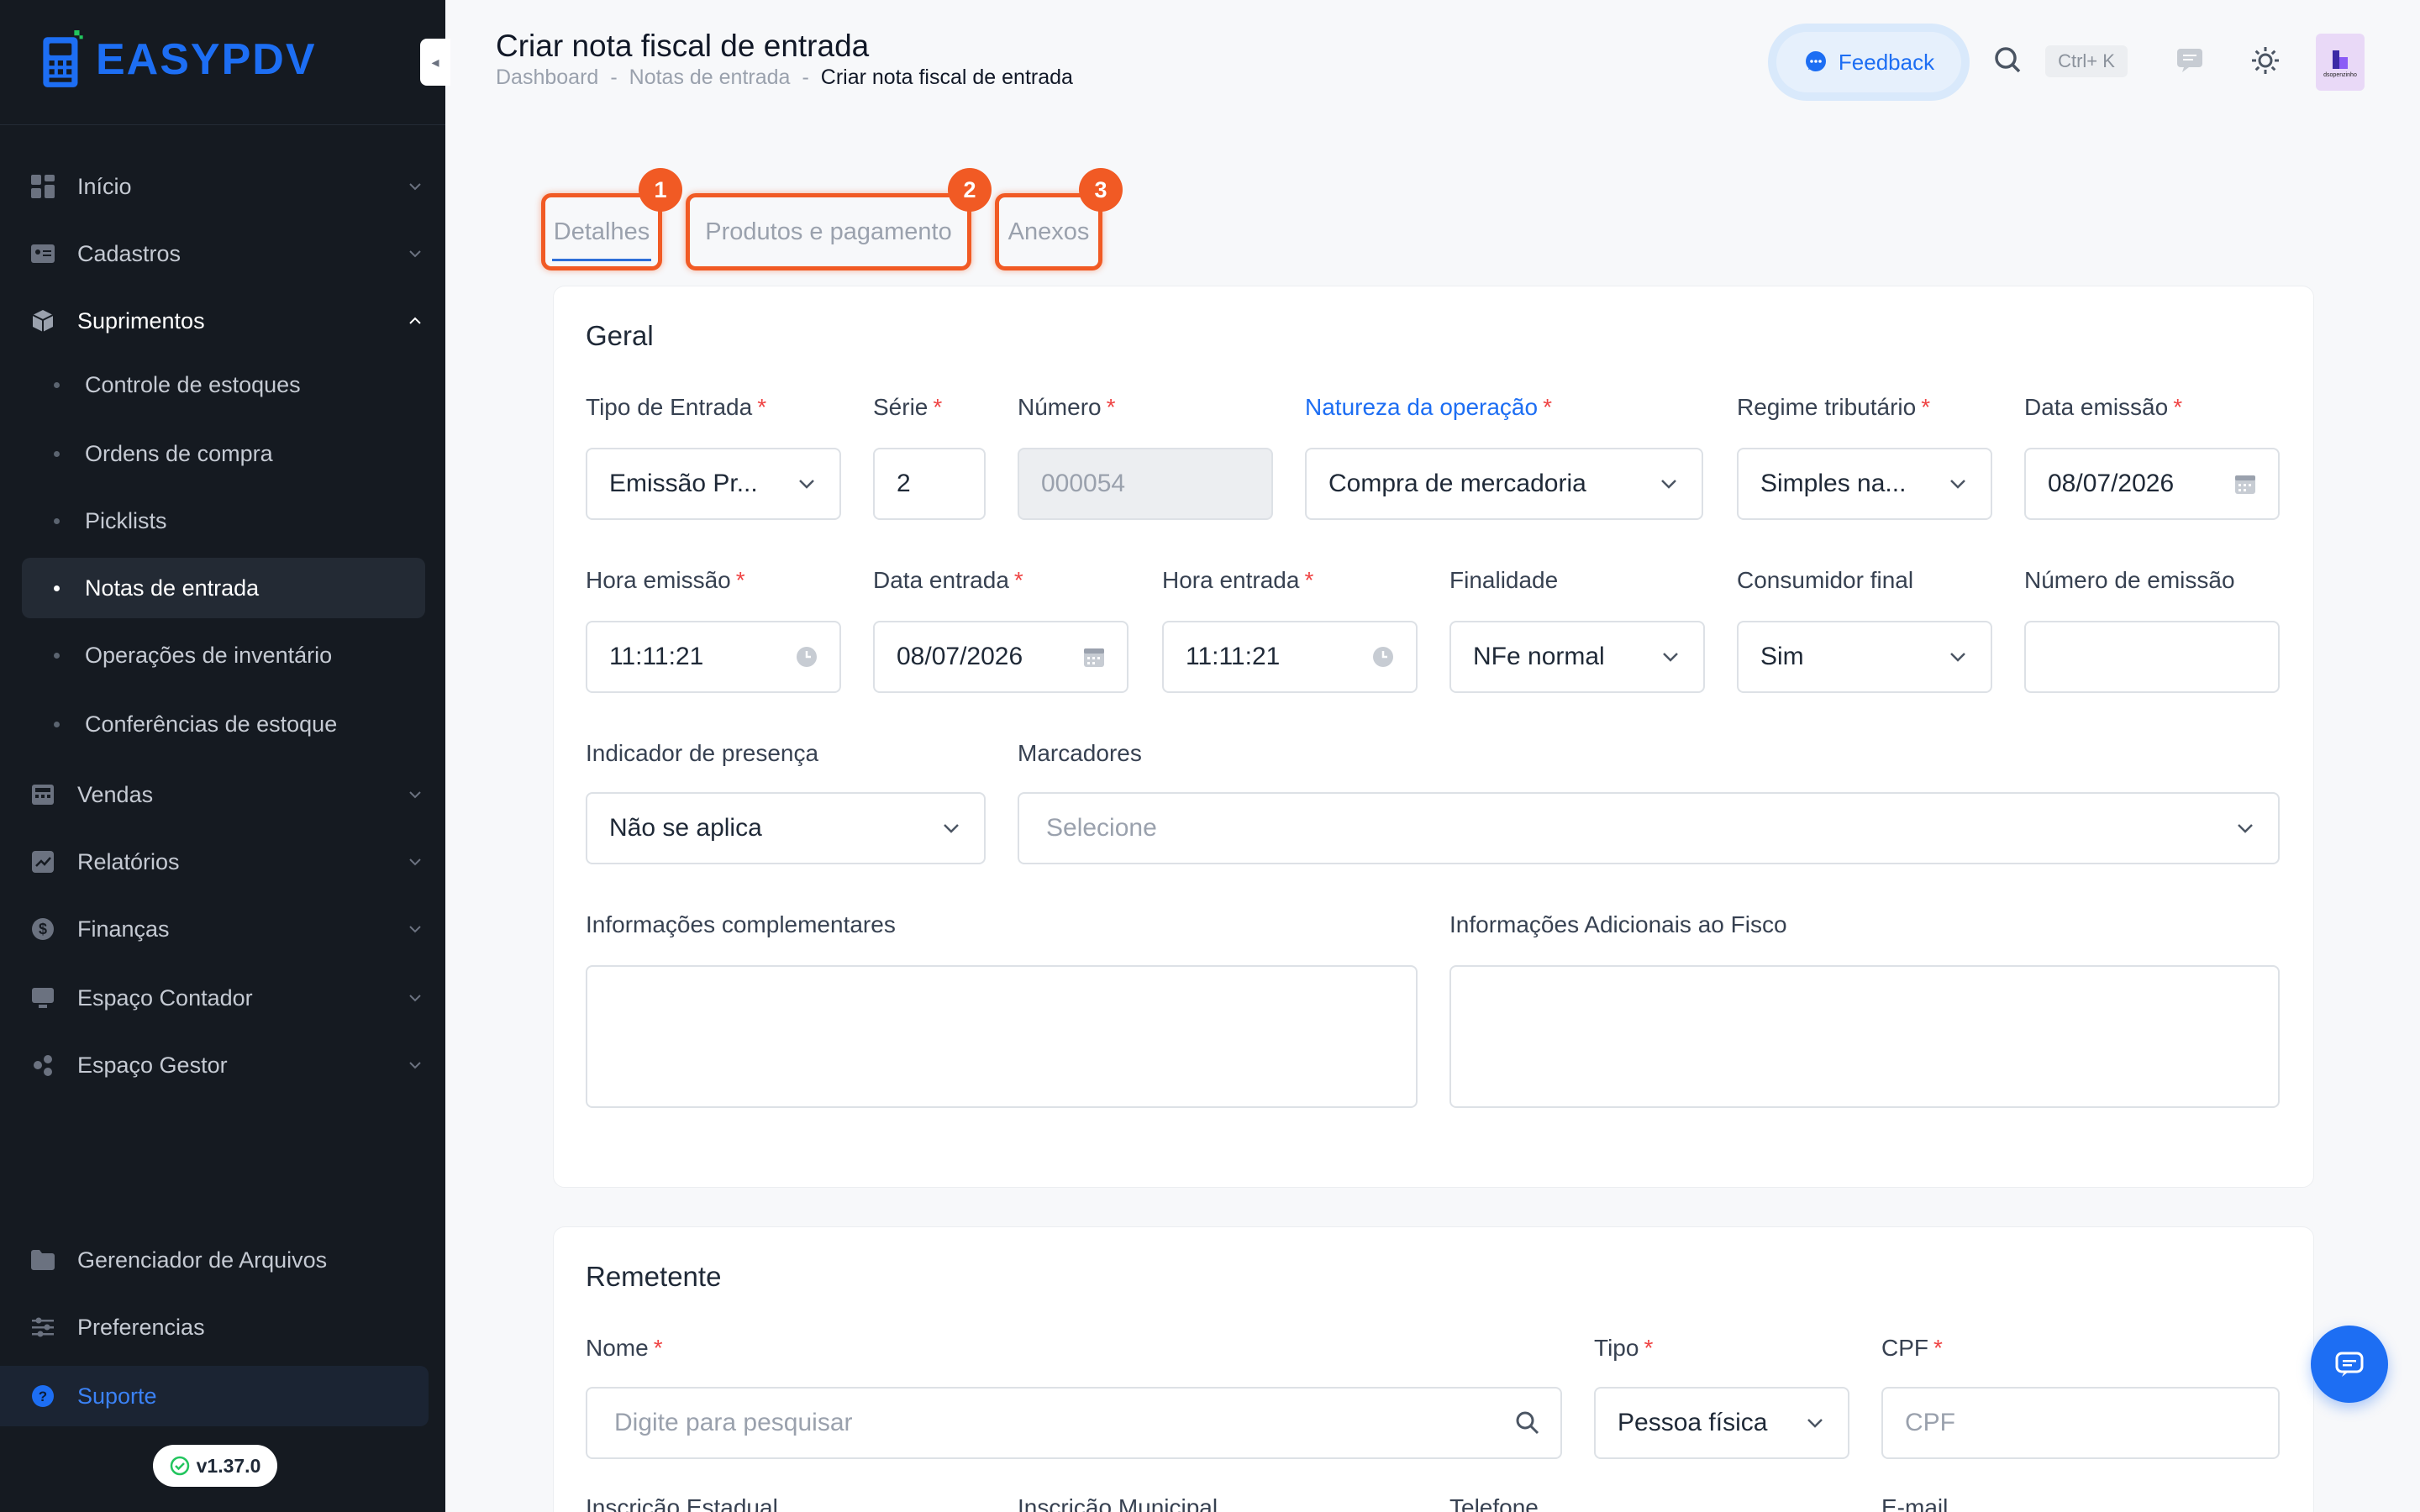 The width and height of the screenshot is (2420, 1512). Describe the element at coordinates (1577, 657) in the screenshot. I see `finalidade-select: NFe normal` at that location.